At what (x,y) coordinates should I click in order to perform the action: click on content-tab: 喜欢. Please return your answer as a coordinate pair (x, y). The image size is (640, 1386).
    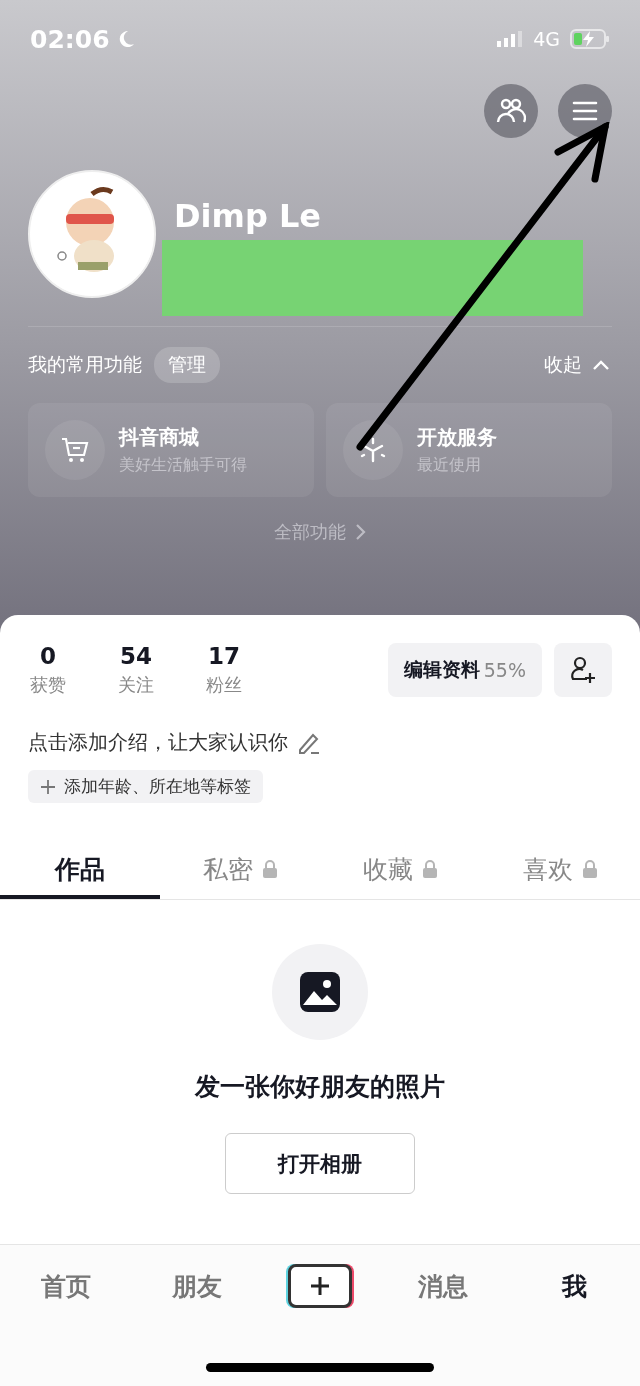
    Looking at the image, I should click on (560, 871).